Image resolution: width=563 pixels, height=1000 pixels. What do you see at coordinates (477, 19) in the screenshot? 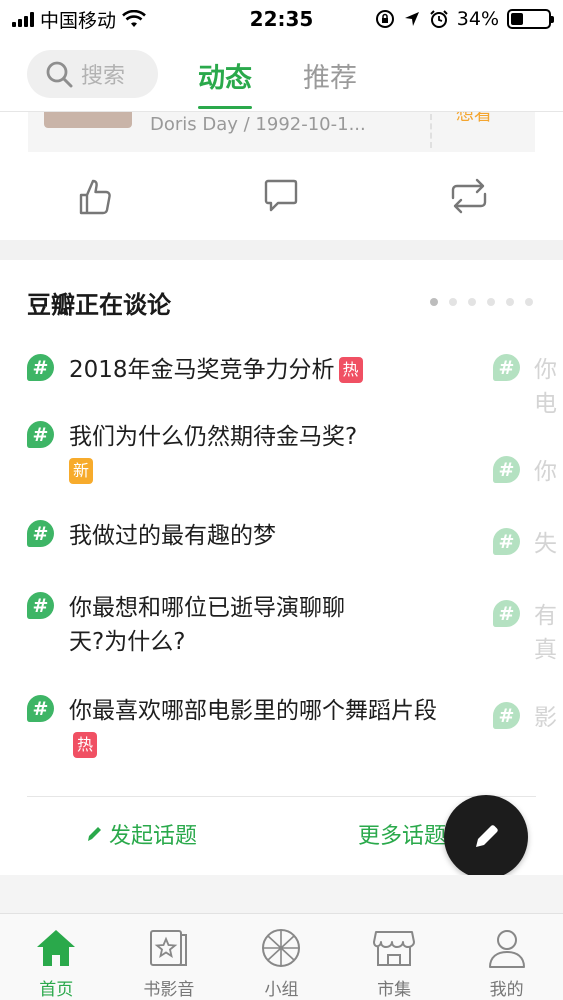
I see `battery-percent: 34%` at bounding box center [477, 19].